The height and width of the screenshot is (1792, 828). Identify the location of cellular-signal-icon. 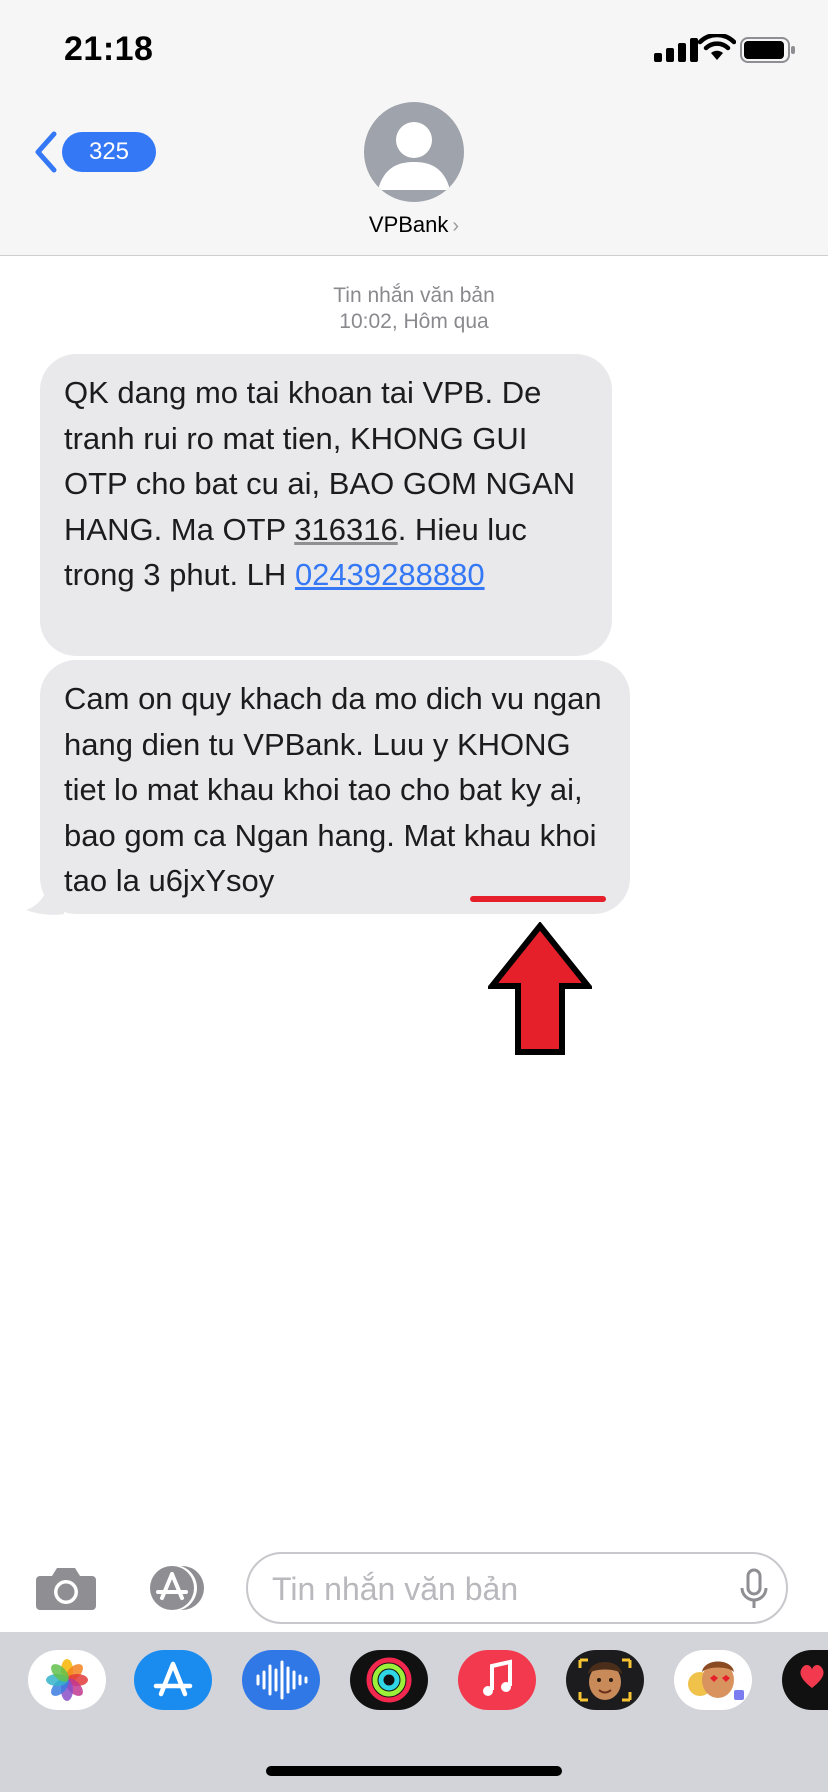
(676, 50).